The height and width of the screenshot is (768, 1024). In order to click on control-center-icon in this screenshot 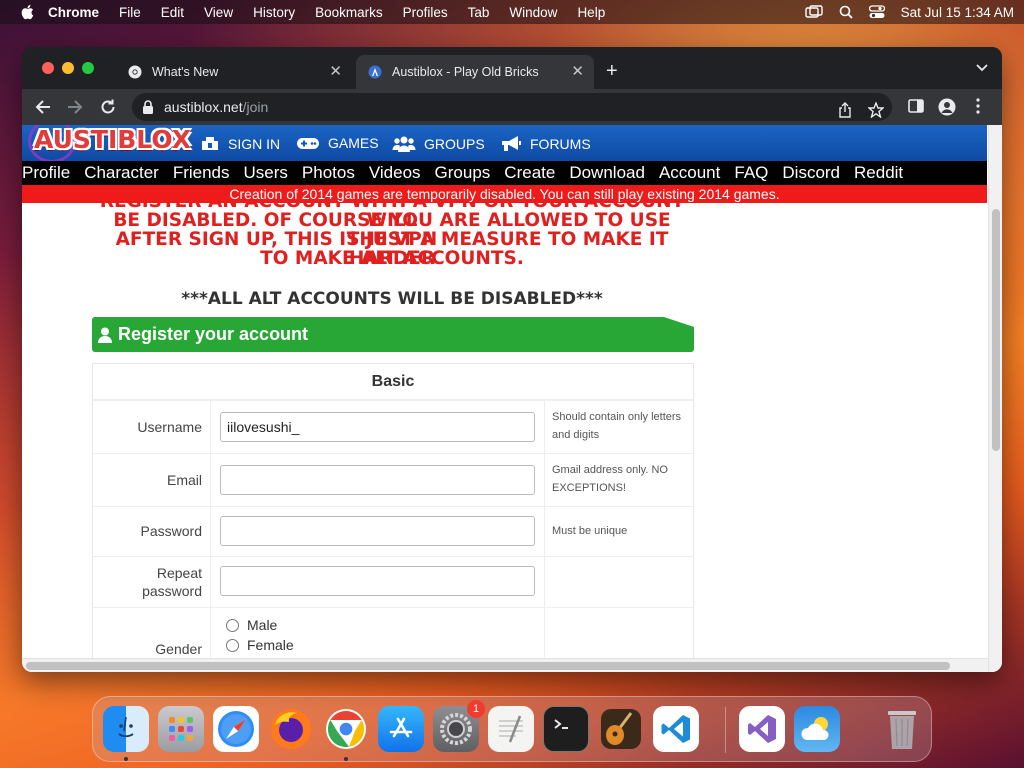, I will do `click(876, 12)`.